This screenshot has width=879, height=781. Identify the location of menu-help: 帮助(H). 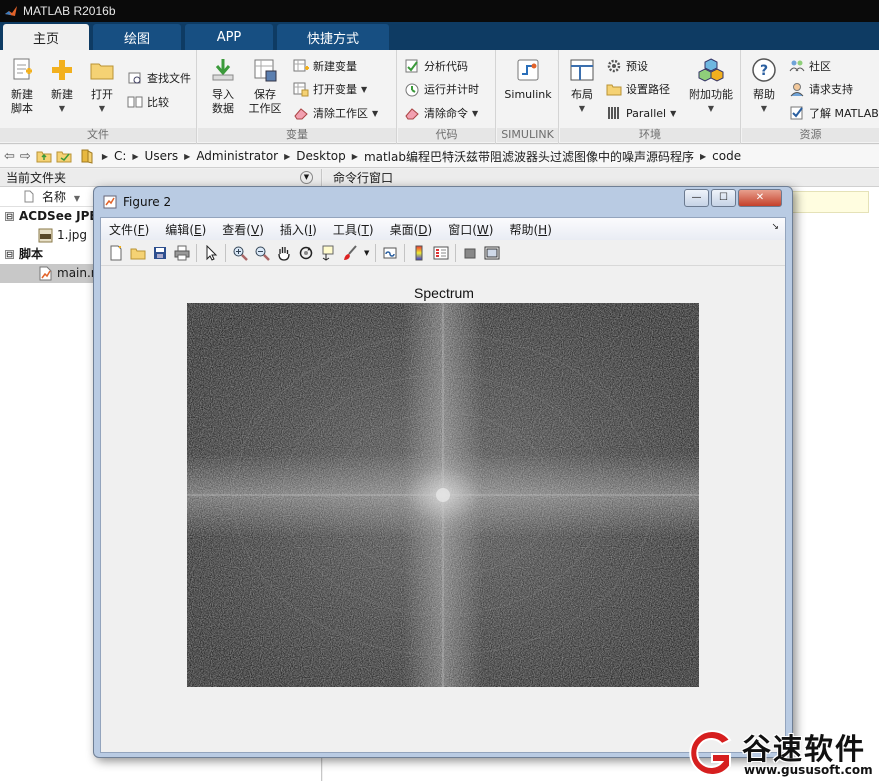
(530, 229).